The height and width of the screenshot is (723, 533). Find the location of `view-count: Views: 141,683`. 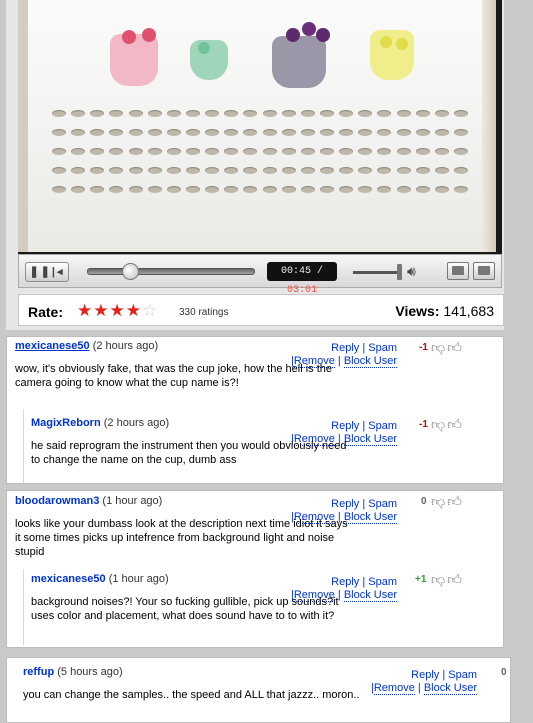

view-count: Views: 141,683 is located at coordinates (444, 311).